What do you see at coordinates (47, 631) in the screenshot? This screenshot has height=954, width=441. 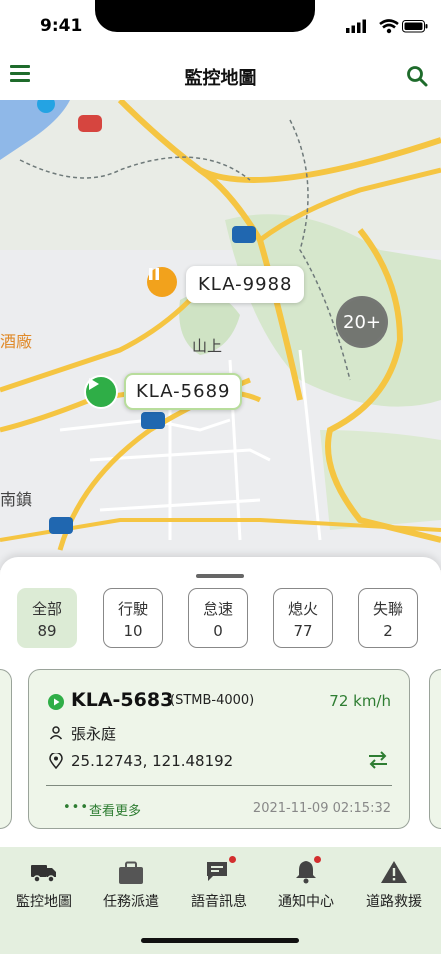 I see `filter-count: 89` at bounding box center [47, 631].